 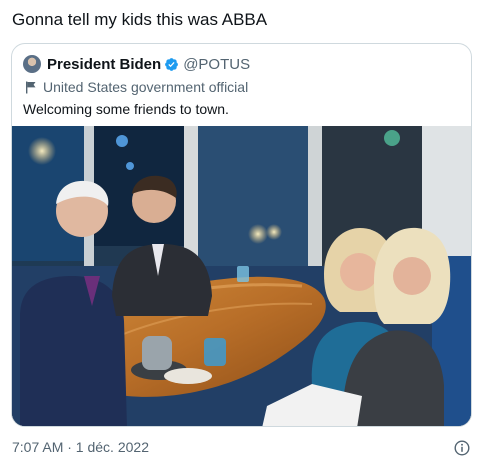 I want to click on avatar, so click(x=32, y=64).